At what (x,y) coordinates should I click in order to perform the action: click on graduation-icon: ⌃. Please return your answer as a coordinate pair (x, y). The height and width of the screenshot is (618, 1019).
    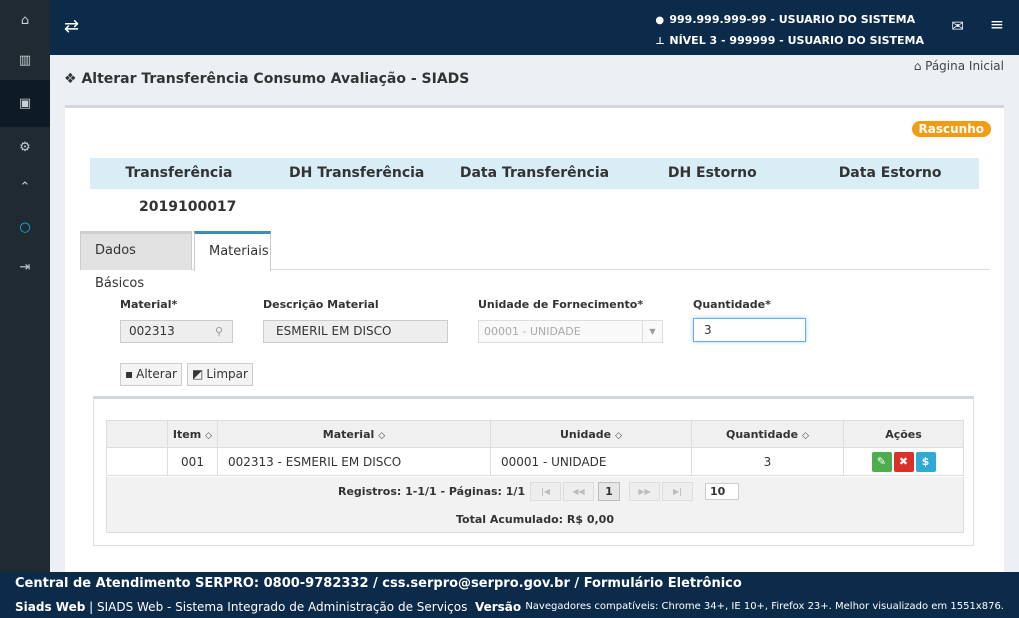
    Looking at the image, I should click on (25, 187).